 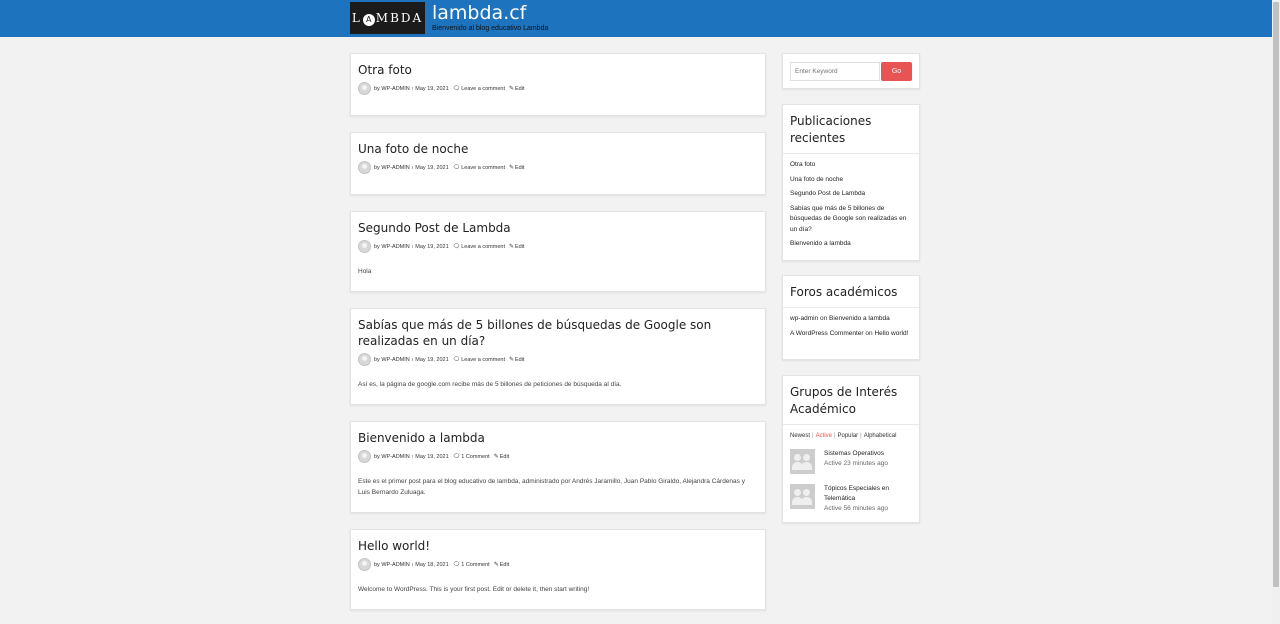 What do you see at coordinates (1276, 294) in the screenshot?
I see `scrollbar-thumb` at bounding box center [1276, 294].